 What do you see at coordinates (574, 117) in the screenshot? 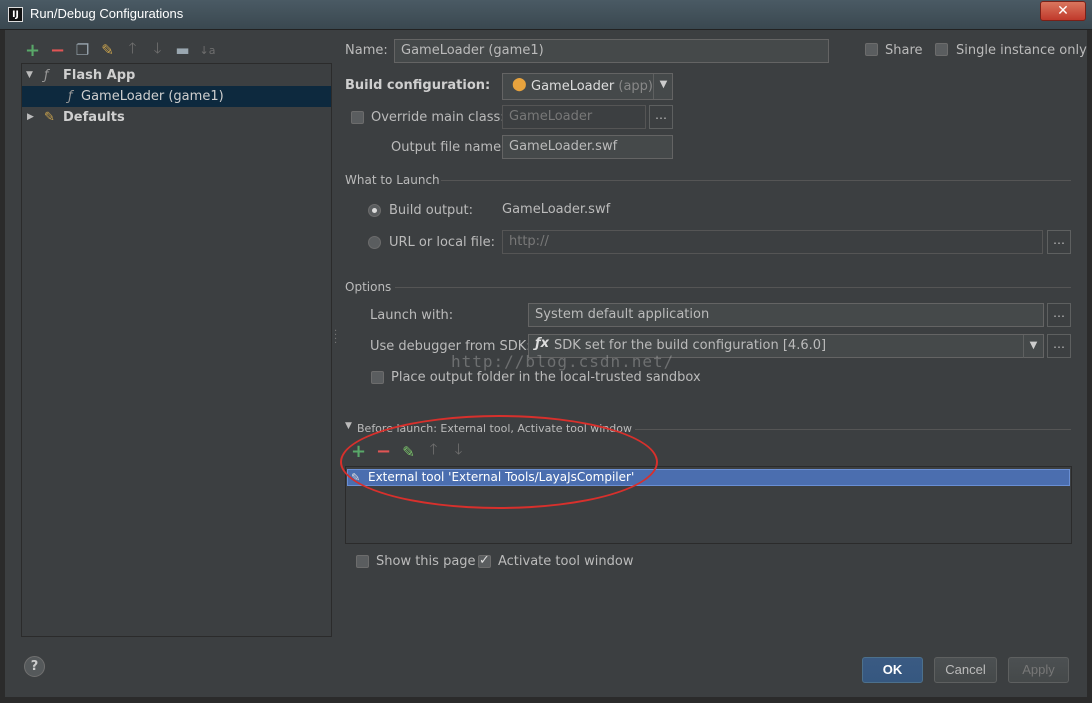
I see `override-main-input: GameLoader` at bounding box center [574, 117].